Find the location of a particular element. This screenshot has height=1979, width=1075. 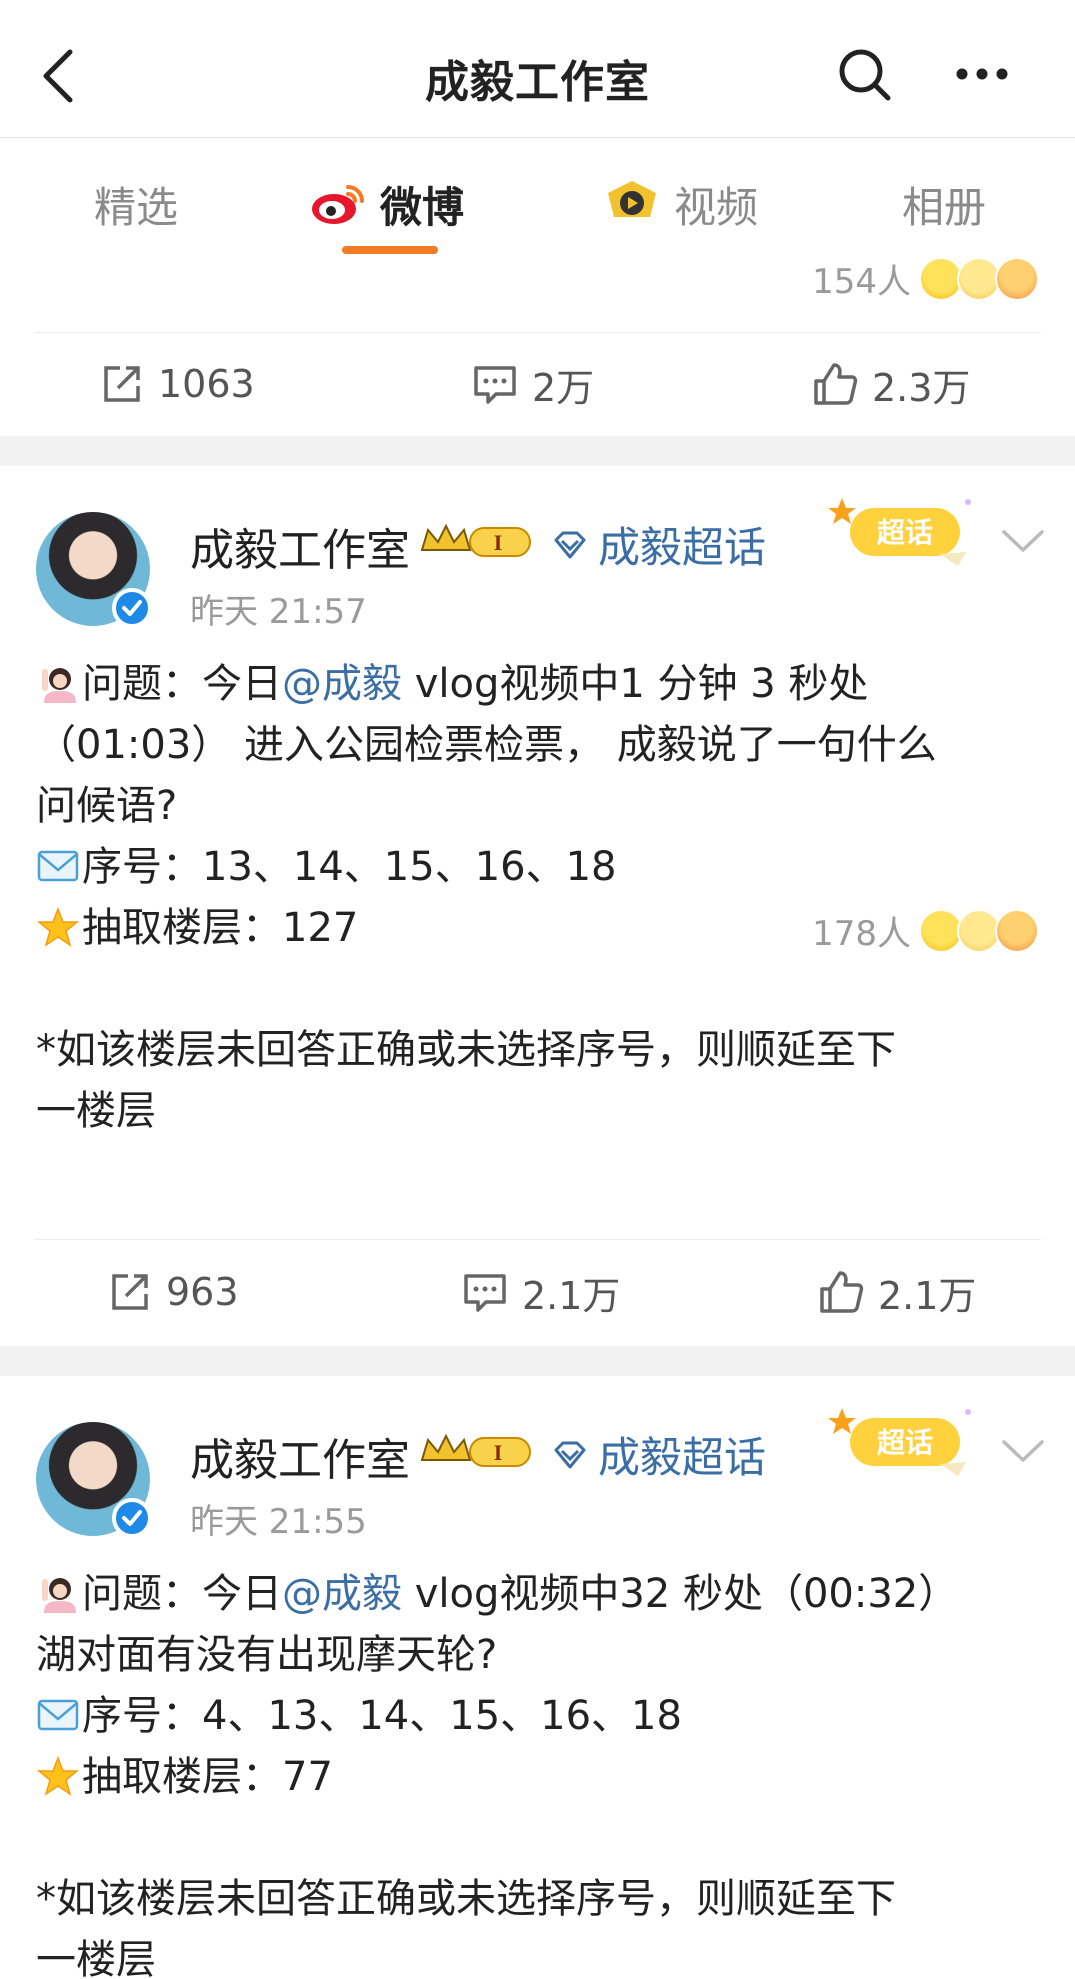

search-icon is located at coordinates (865, 75).